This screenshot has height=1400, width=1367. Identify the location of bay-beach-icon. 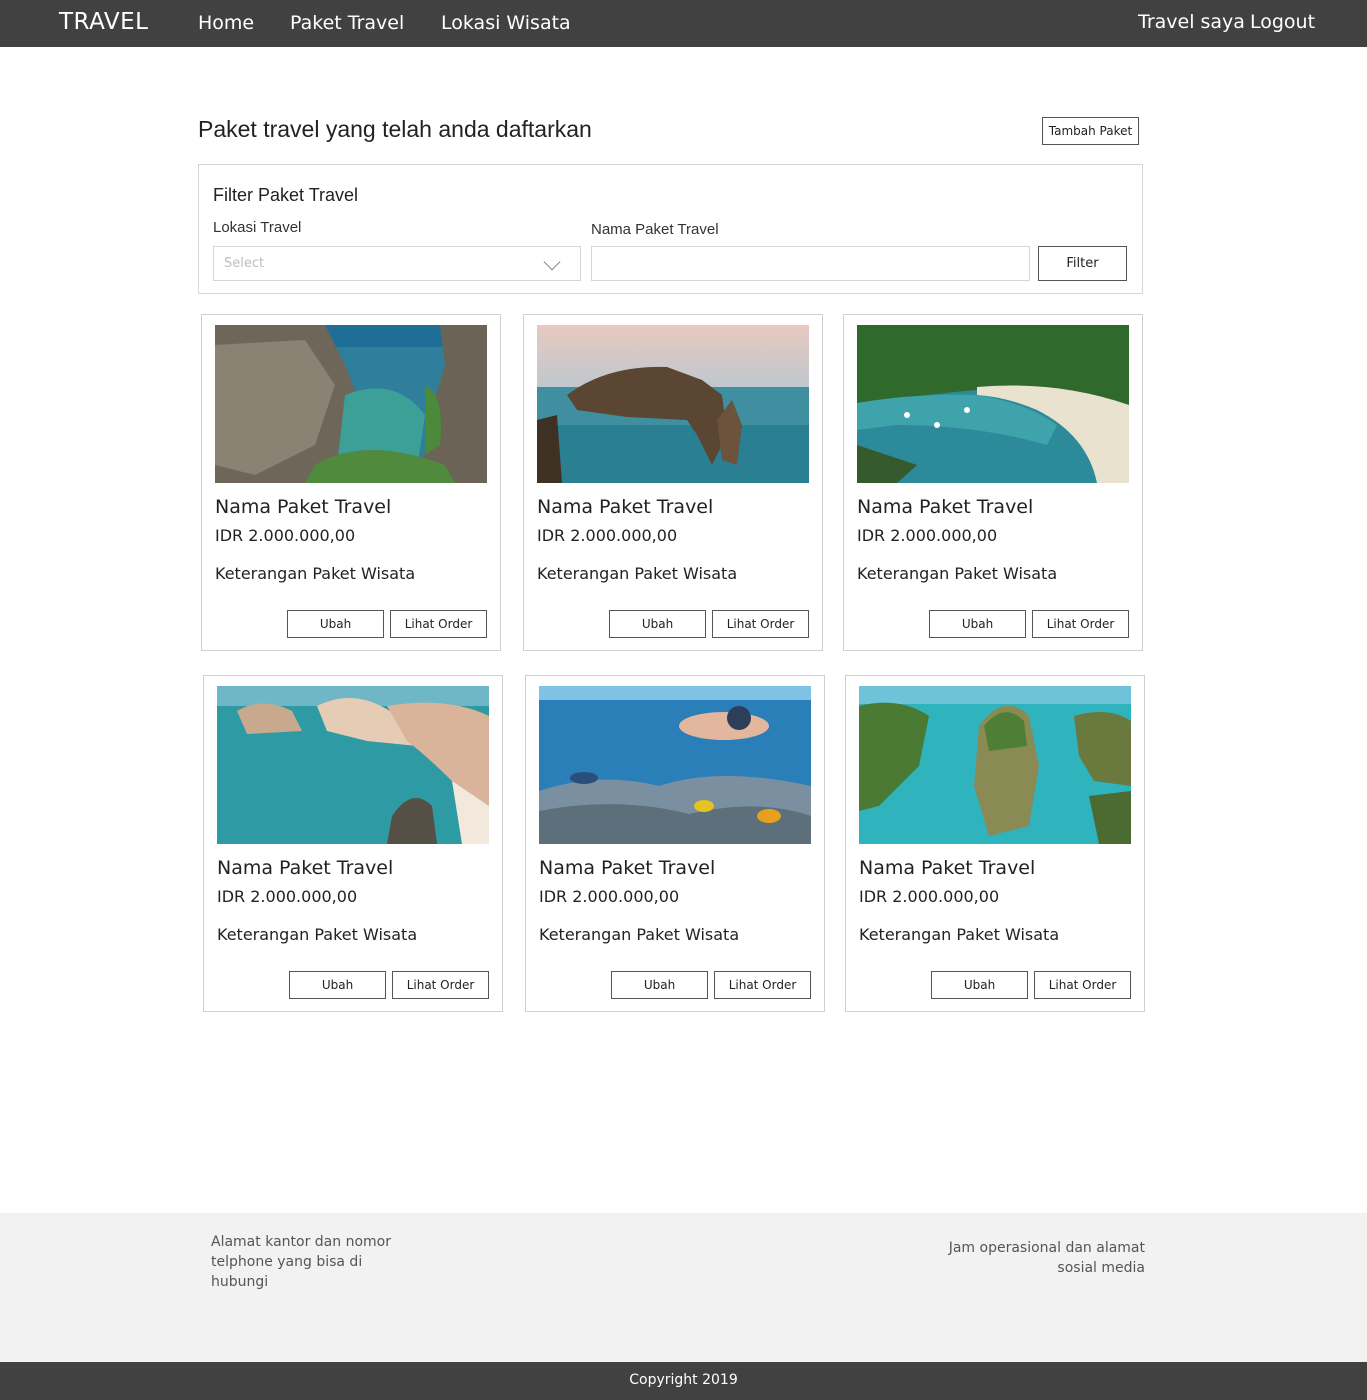
(993, 404).